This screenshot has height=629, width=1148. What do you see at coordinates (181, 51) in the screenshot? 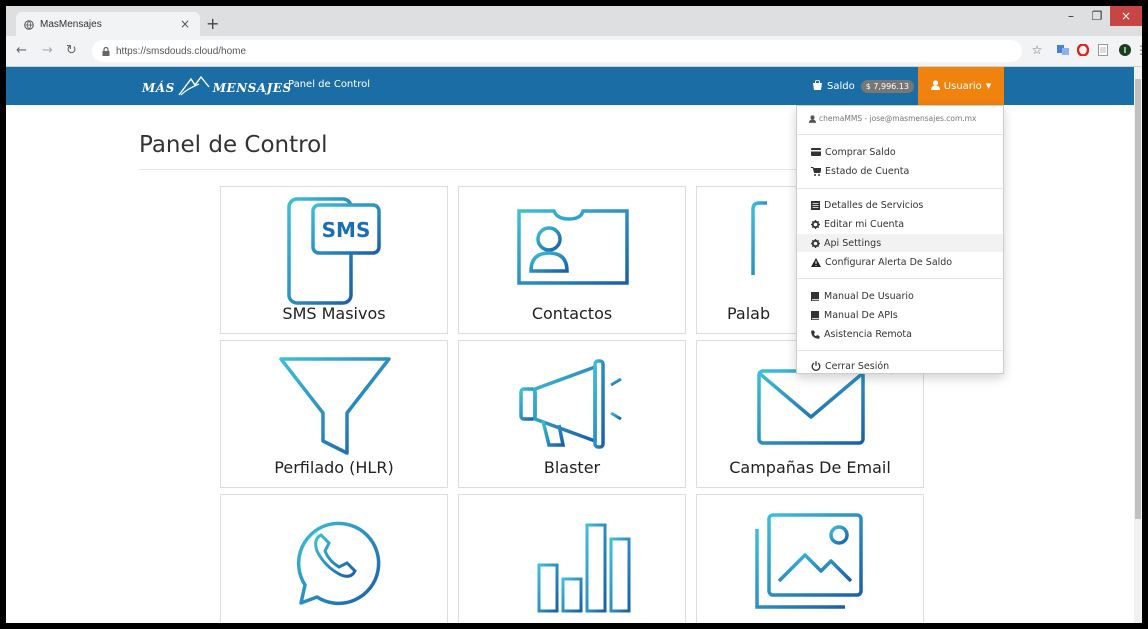
I see `url-text: https://smsdouds.cloud/home` at bounding box center [181, 51].